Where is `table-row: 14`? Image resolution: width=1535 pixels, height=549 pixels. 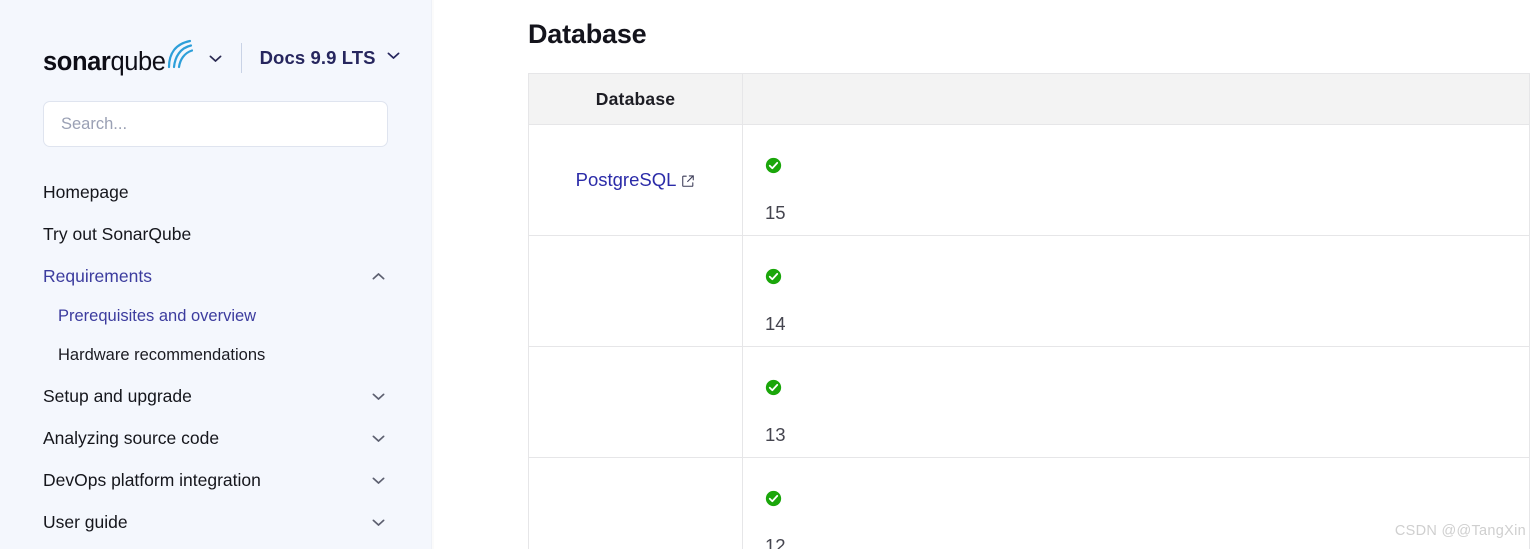 table-row: 14 is located at coordinates (1029, 291).